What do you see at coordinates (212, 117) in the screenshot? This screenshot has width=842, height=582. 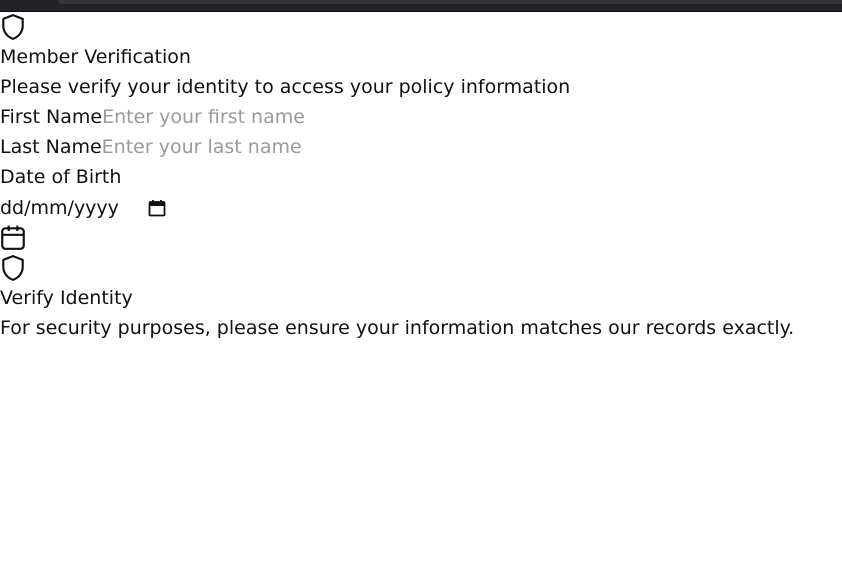 I see `first-name-input` at bounding box center [212, 117].